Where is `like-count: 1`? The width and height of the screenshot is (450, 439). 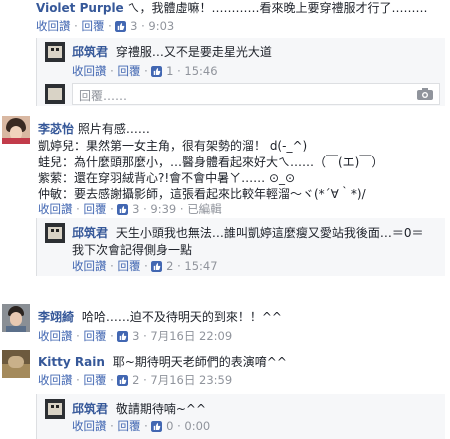 like-count: 1 is located at coordinates (164, 71).